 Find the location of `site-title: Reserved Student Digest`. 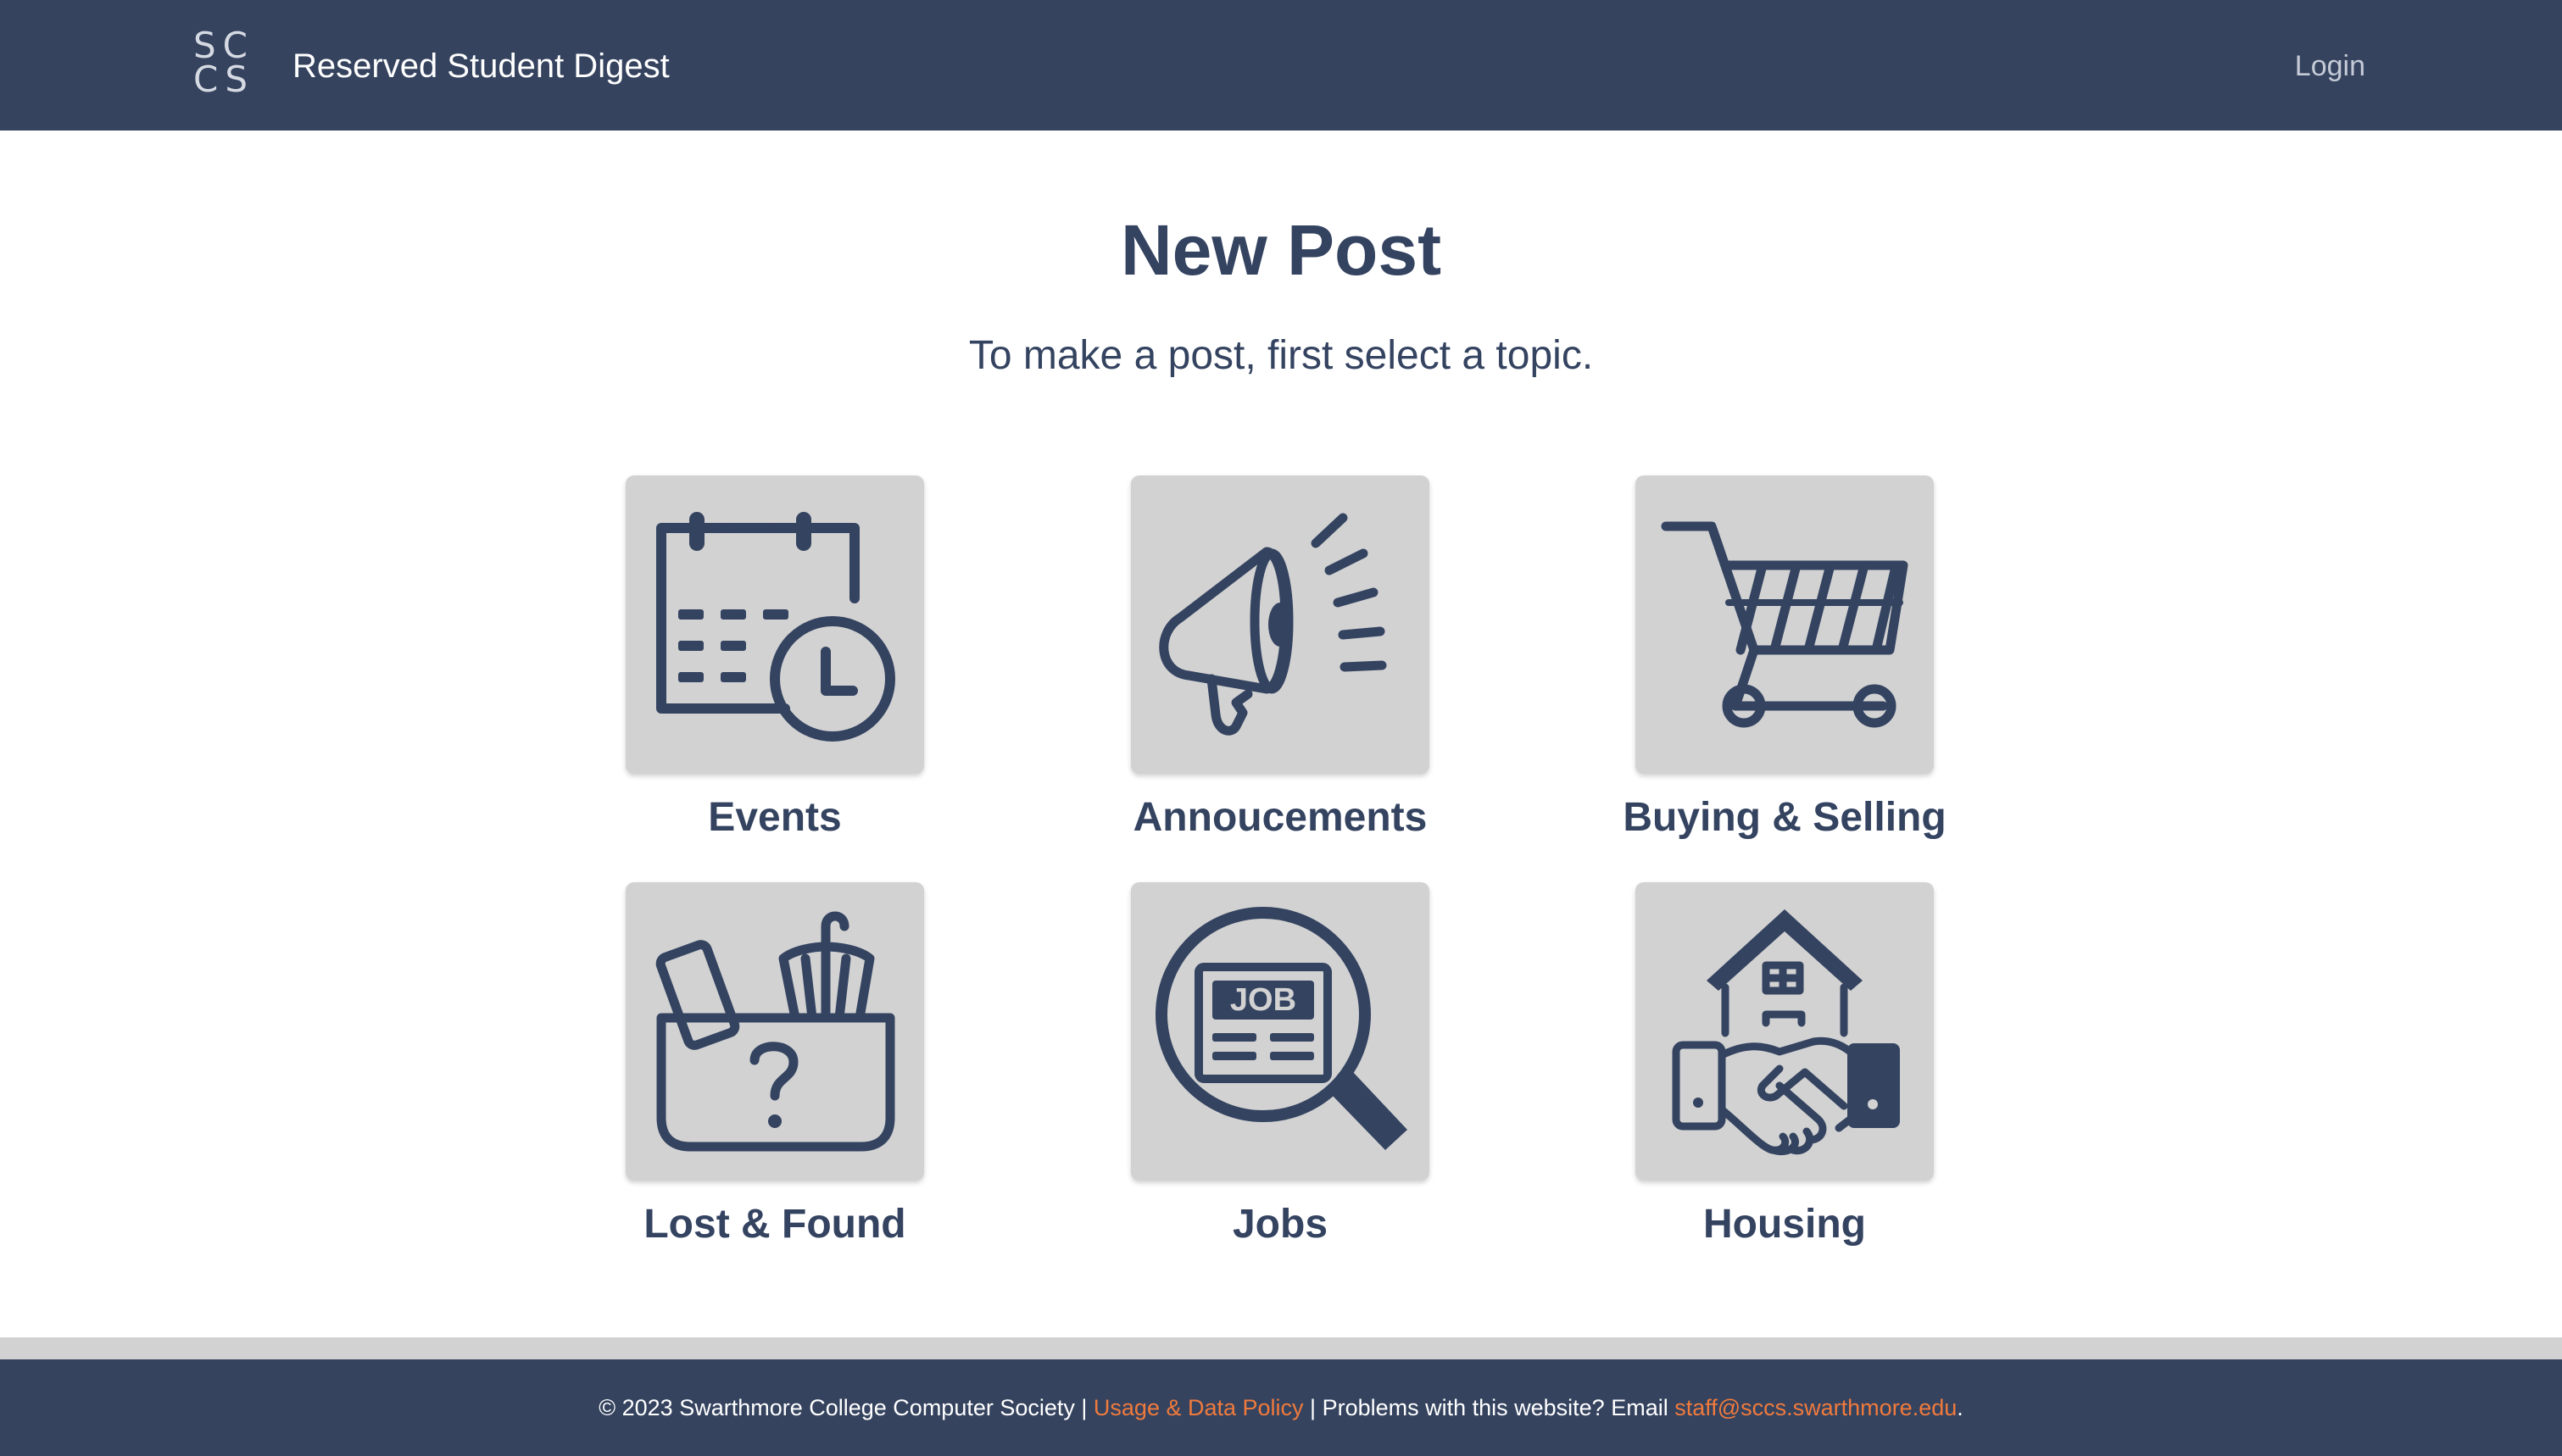

site-title: Reserved Student Digest is located at coordinates (481, 66).